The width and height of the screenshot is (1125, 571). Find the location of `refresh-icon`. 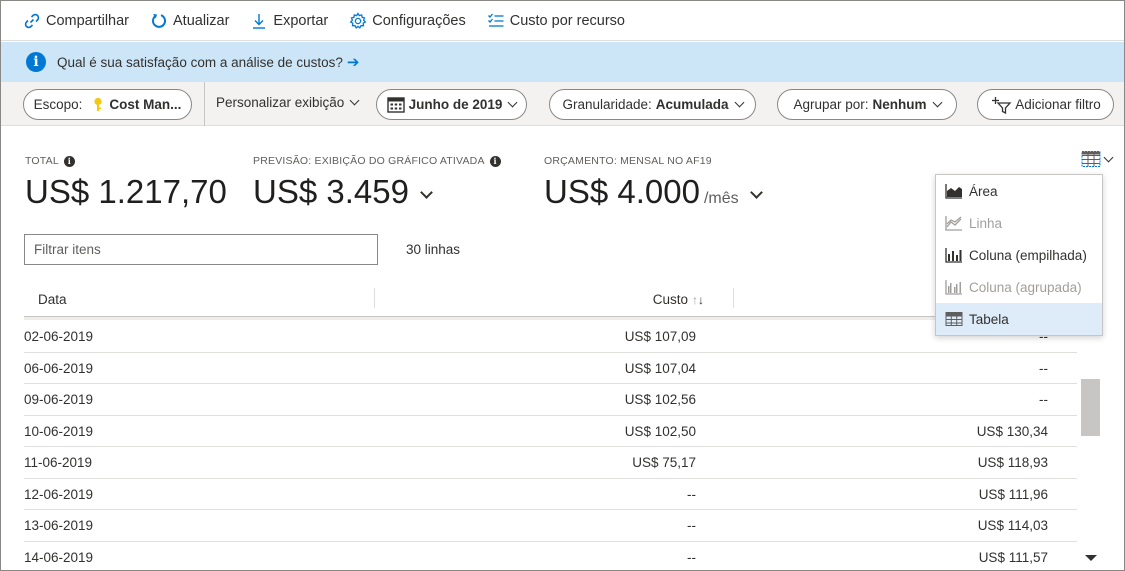

refresh-icon is located at coordinates (159, 20).